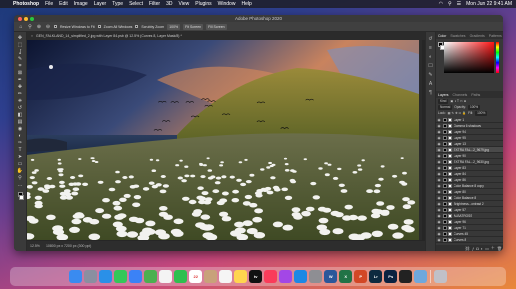 The image size is (516, 289). Describe the element at coordinates (271, 276) in the screenshot. I see `dock-music-icon` at that location.